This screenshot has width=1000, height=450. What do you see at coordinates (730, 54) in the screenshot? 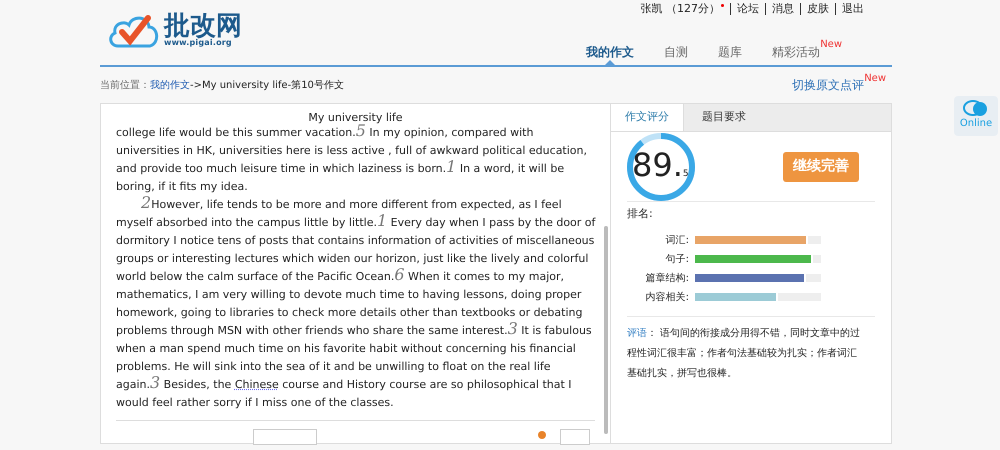
I see `nav-tab: 题库` at bounding box center [730, 54].